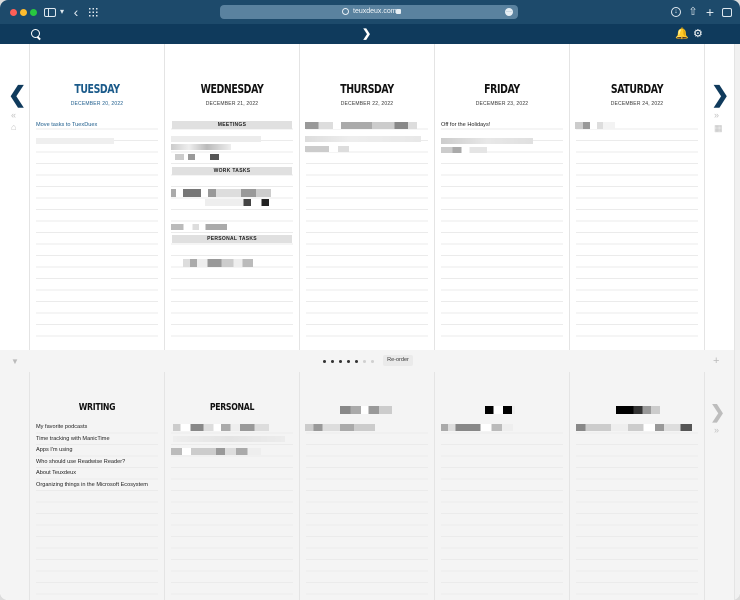 Image resolution: width=740 pixels, height=600 pixels. I want to click on address-bar: teuxdeux.com ···, so click(369, 12).